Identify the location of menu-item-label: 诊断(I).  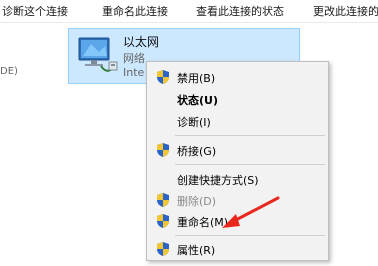
(194, 122).